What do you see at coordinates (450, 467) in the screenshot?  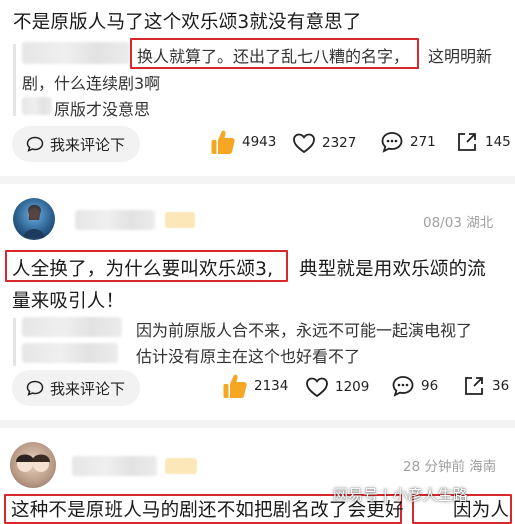 I see `comment-meta: 28 分钟前 海南` at bounding box center [450, 467].